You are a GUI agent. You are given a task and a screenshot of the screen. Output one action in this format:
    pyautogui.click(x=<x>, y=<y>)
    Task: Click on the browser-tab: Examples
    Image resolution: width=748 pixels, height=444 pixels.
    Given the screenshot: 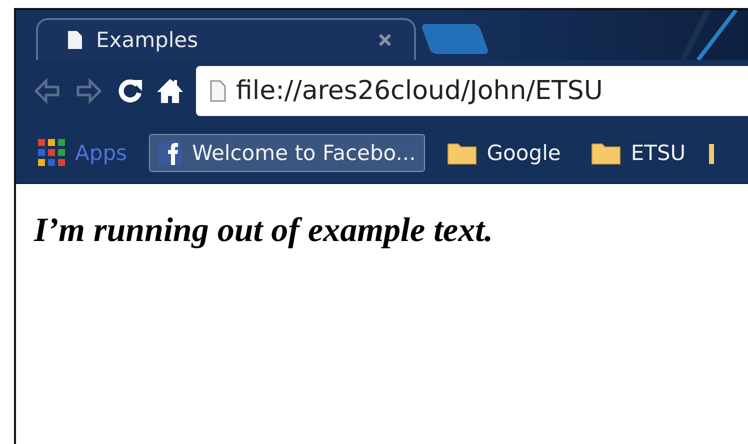 What is the action you would take?
    pyautogui.click(x=226, y=39)
    